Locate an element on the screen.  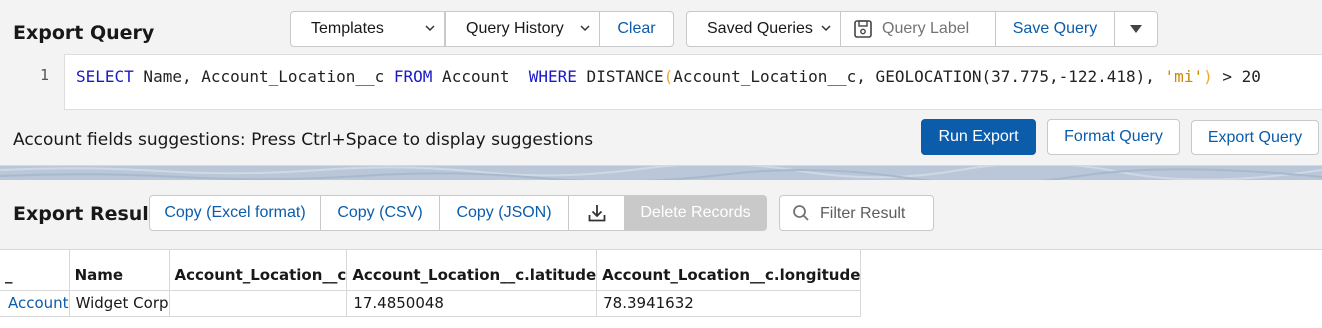
column-header-latitude: Account_Location__c.latitude is located at coordinates (472, 270).